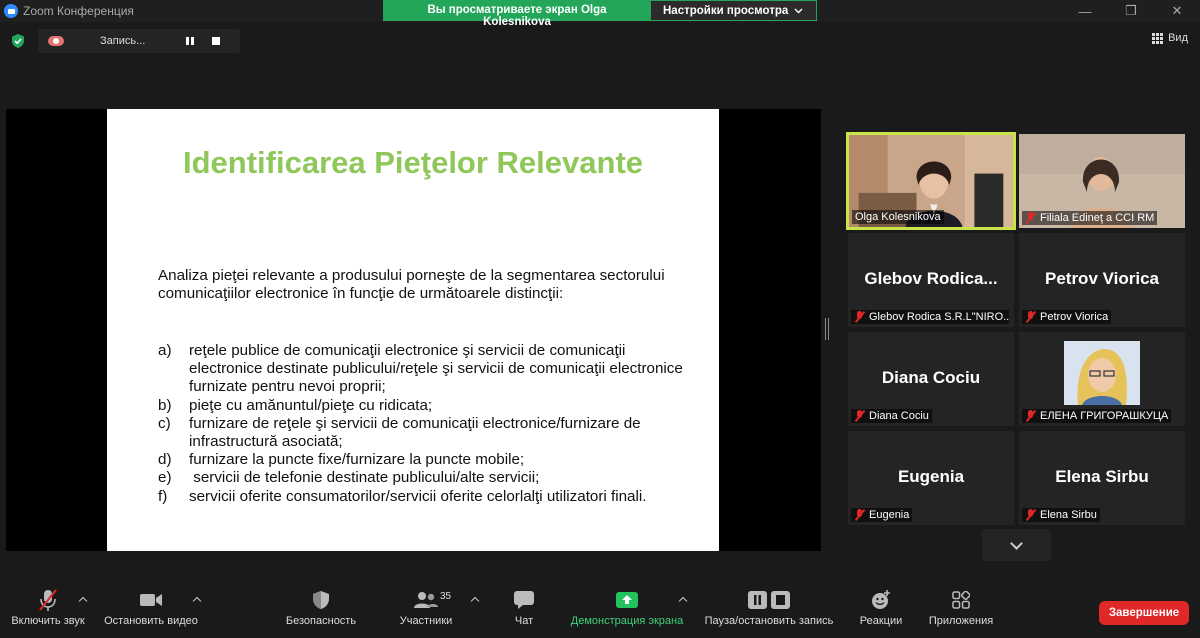 This screenshot has width=1200, height=638. Describe the element at coordinates (524, 600) in the screenshot. I see `chat-bubble-icon` at that location.